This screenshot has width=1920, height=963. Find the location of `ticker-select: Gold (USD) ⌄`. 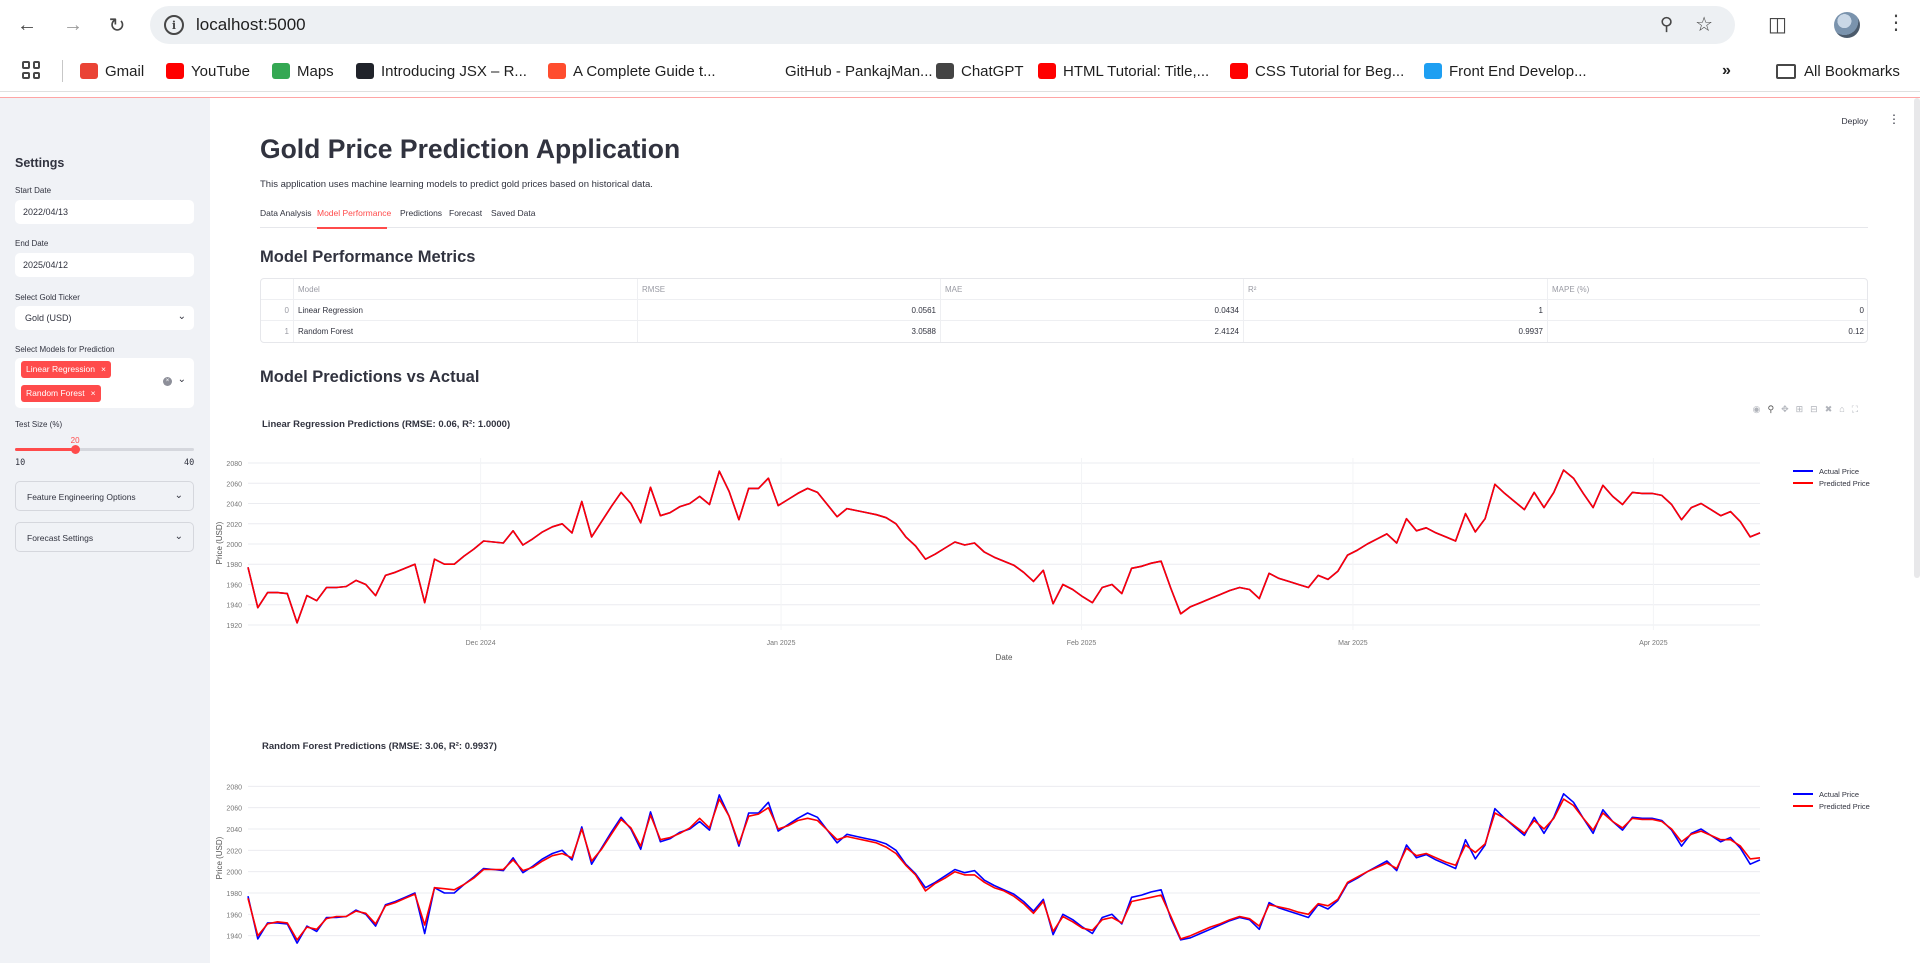

ticker-select: Gold (USD) ⌄ is located at coordinates (104, 318).